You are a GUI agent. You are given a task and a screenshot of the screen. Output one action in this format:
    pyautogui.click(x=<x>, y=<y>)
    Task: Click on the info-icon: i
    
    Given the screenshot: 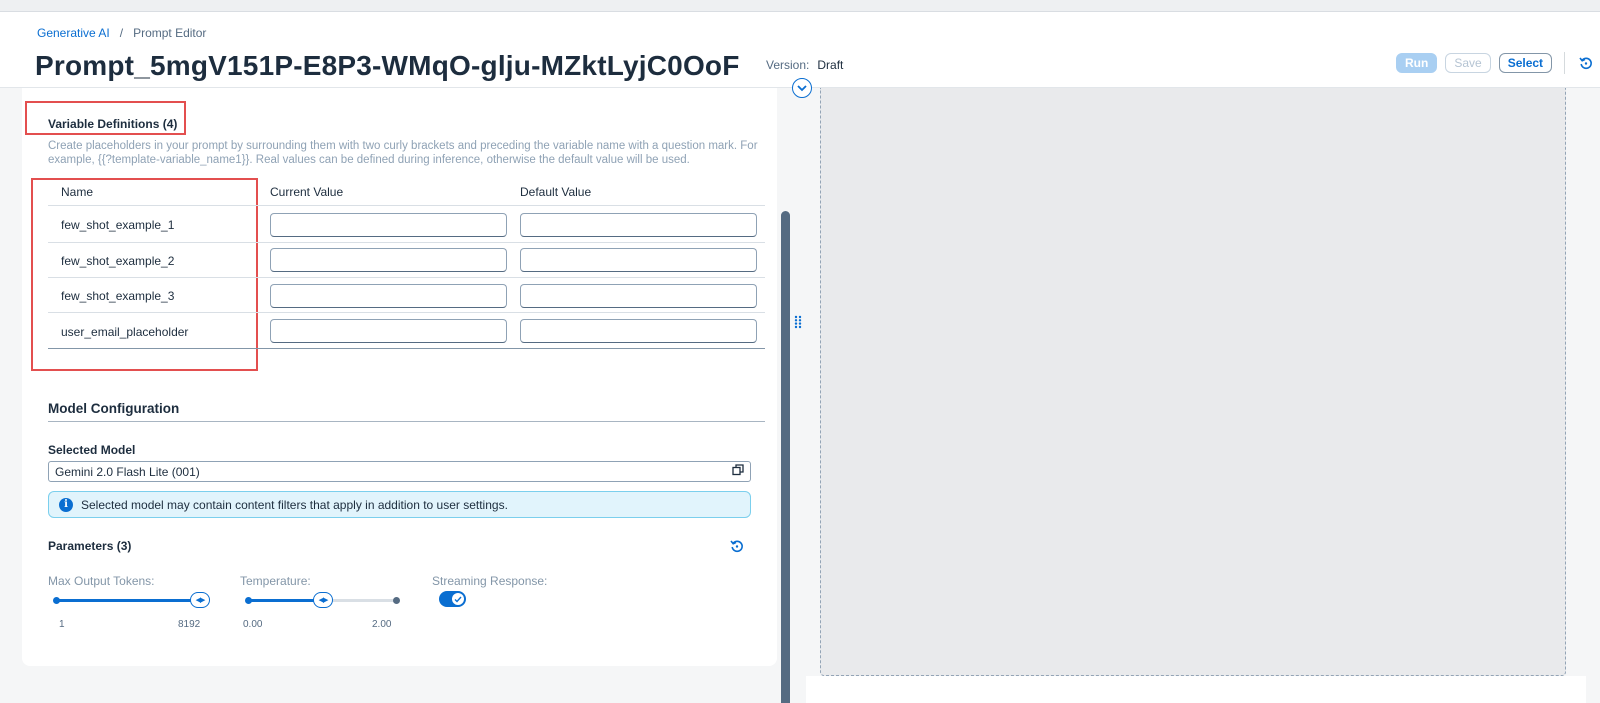 What is the action you would take?
    pyautogui.click(x=66, y=504)
    